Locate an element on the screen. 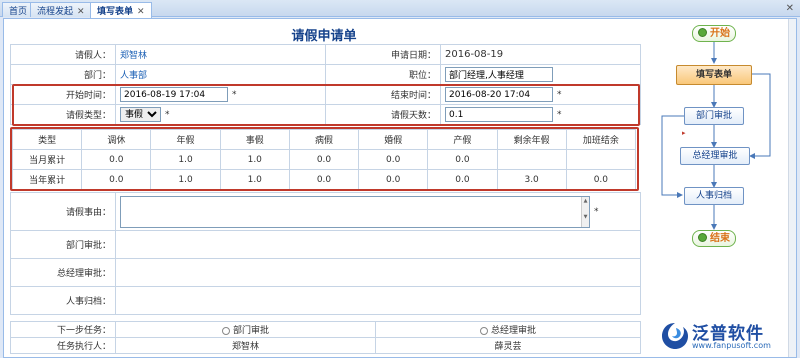 The height and width of the screenshot is (358, 800). applicant-label: 请假人： is located at coordinates (63, 54).